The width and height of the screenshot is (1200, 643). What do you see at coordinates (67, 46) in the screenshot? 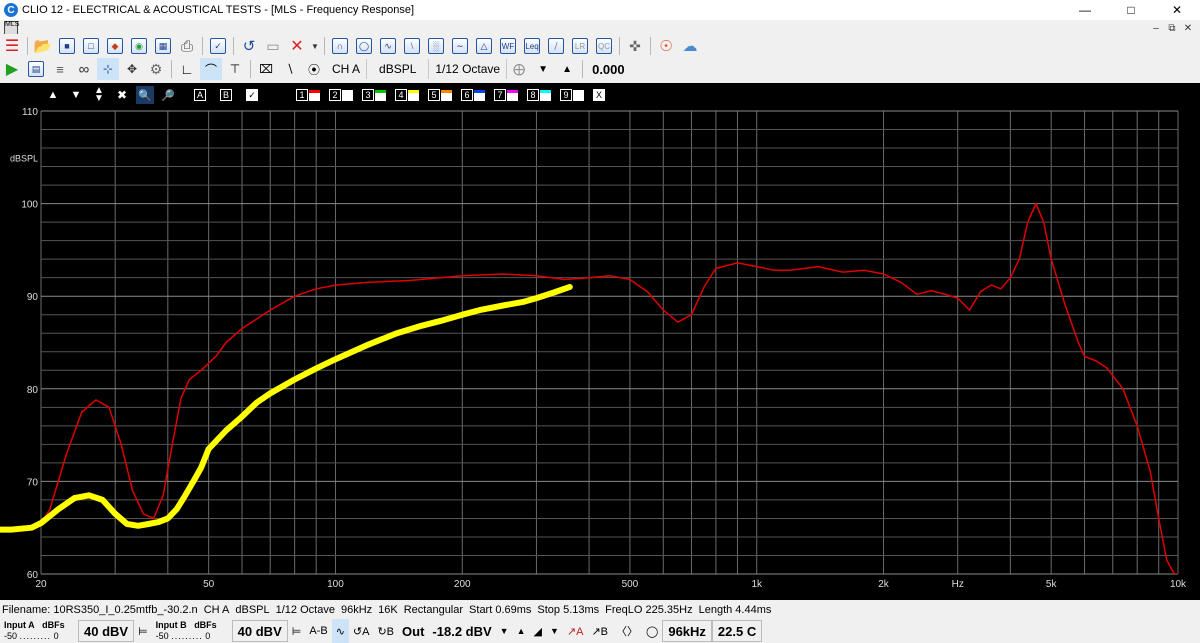
I see `save-icon: ■` at bounding box center [67, 46].